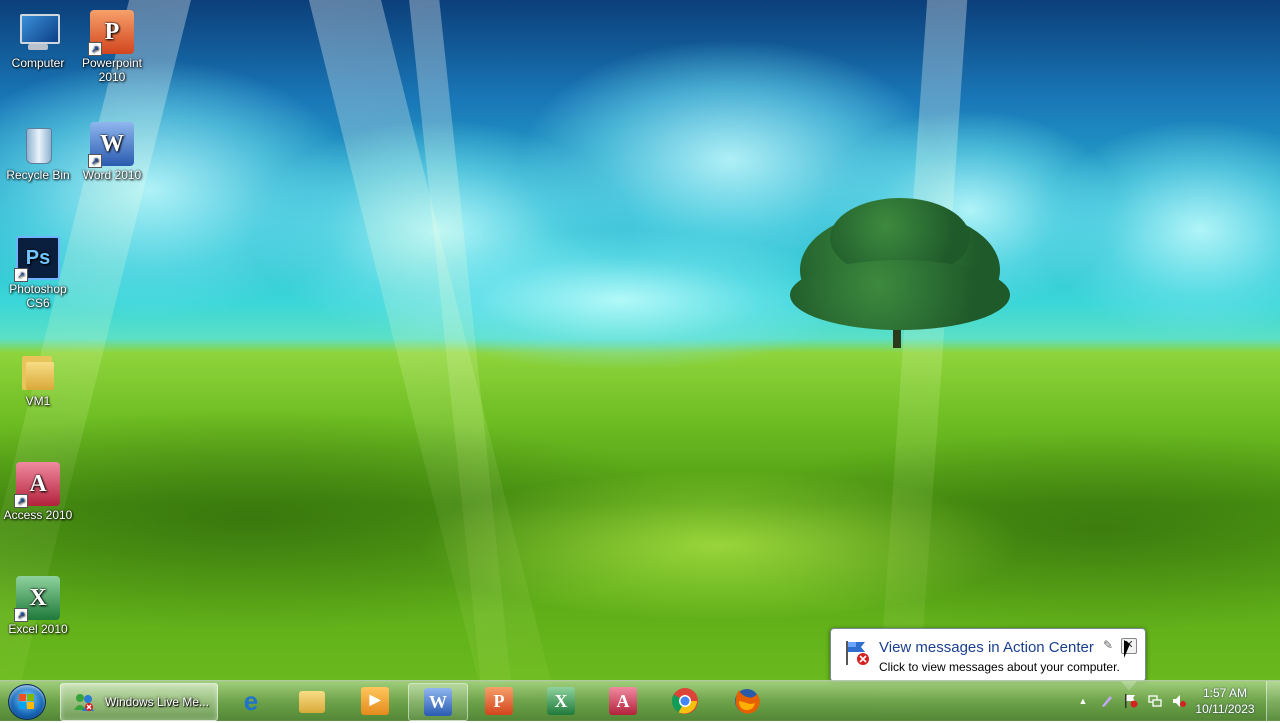  I want to click on taskbar-pin-access: A, so click(623, 701).